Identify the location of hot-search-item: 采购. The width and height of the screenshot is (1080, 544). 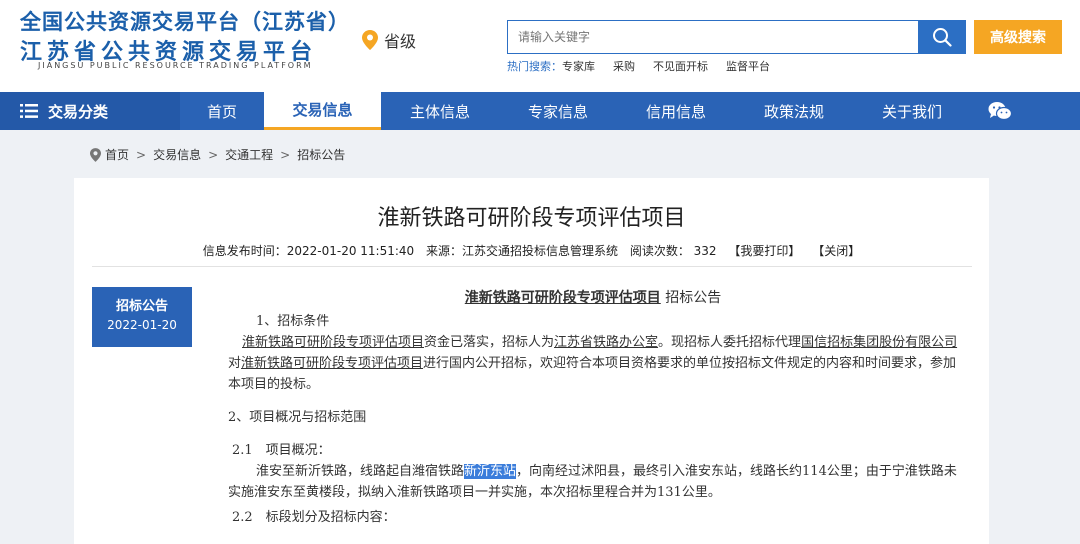
(624, 66).